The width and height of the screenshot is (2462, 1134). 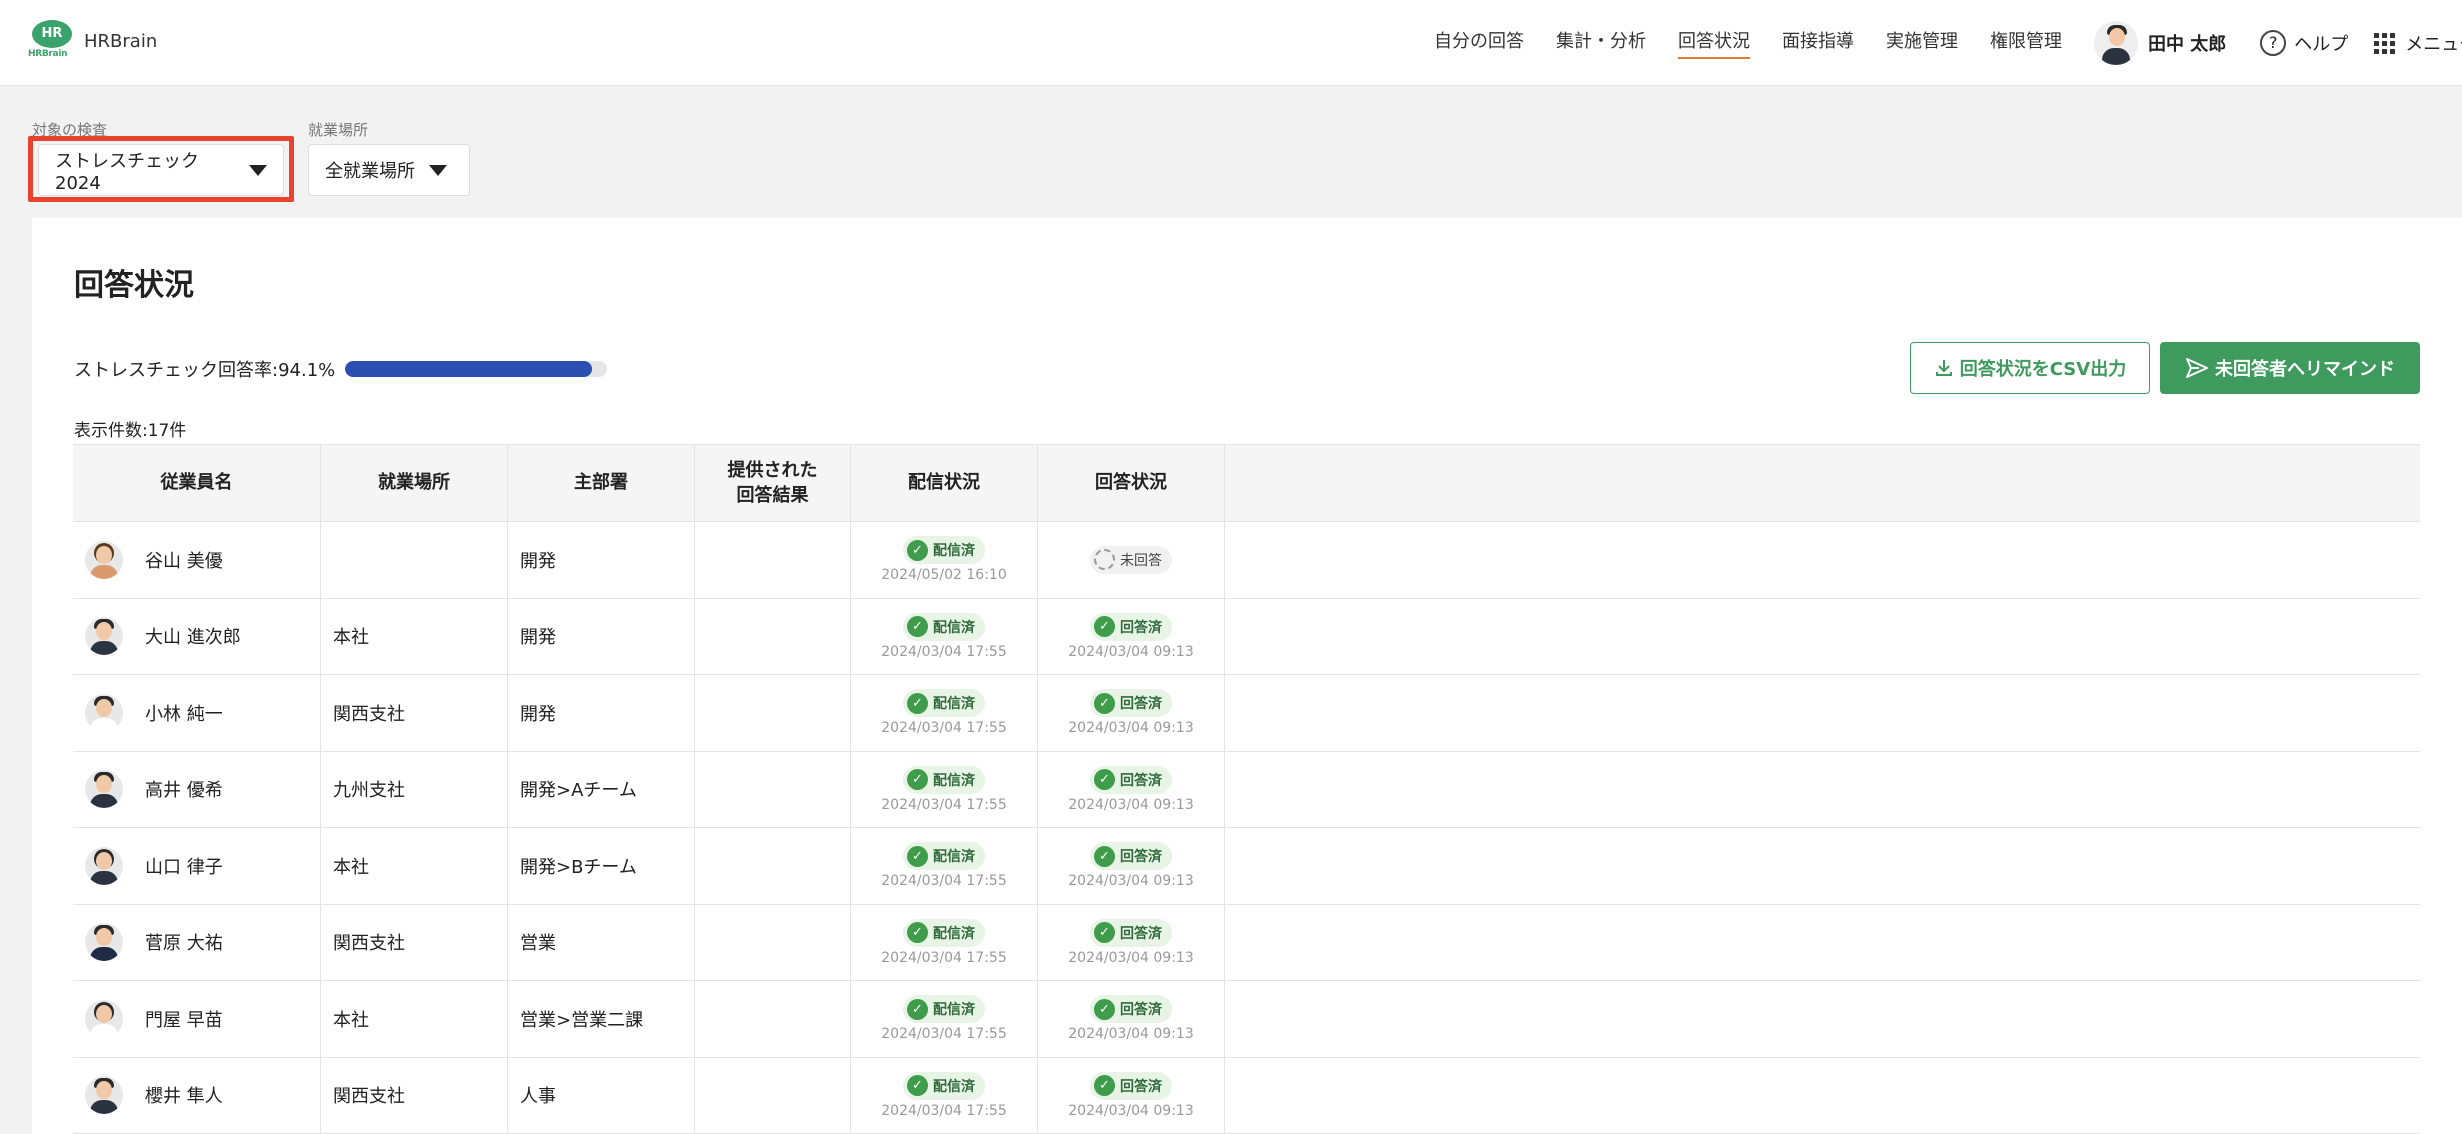 I want to click on employee-name: 谷山 美優, so click(x=184, y=560).